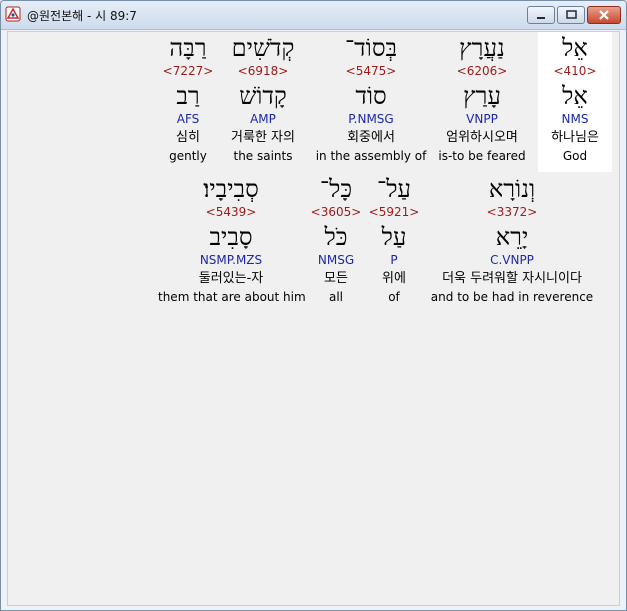 The width and height of the screenshot is (627, 611). I want to click on strong-number: <7227>, so click(188, 71).